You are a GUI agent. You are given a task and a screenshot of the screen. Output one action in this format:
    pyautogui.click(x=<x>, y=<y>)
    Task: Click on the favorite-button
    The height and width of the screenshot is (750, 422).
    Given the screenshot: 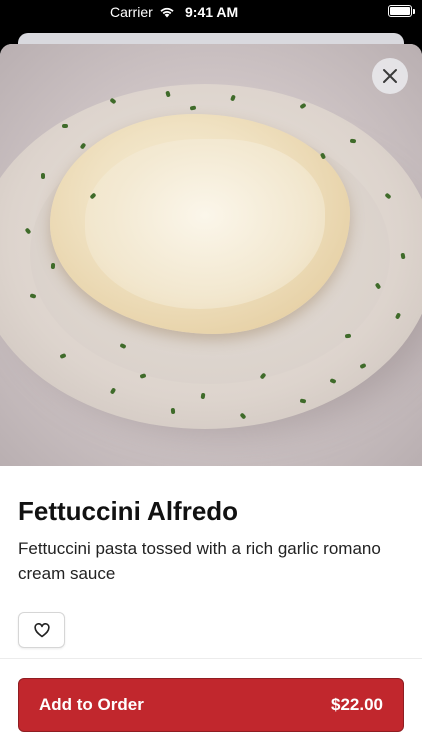 What is the action you would take?
    pyautogui.click(x=41, y=630)
    